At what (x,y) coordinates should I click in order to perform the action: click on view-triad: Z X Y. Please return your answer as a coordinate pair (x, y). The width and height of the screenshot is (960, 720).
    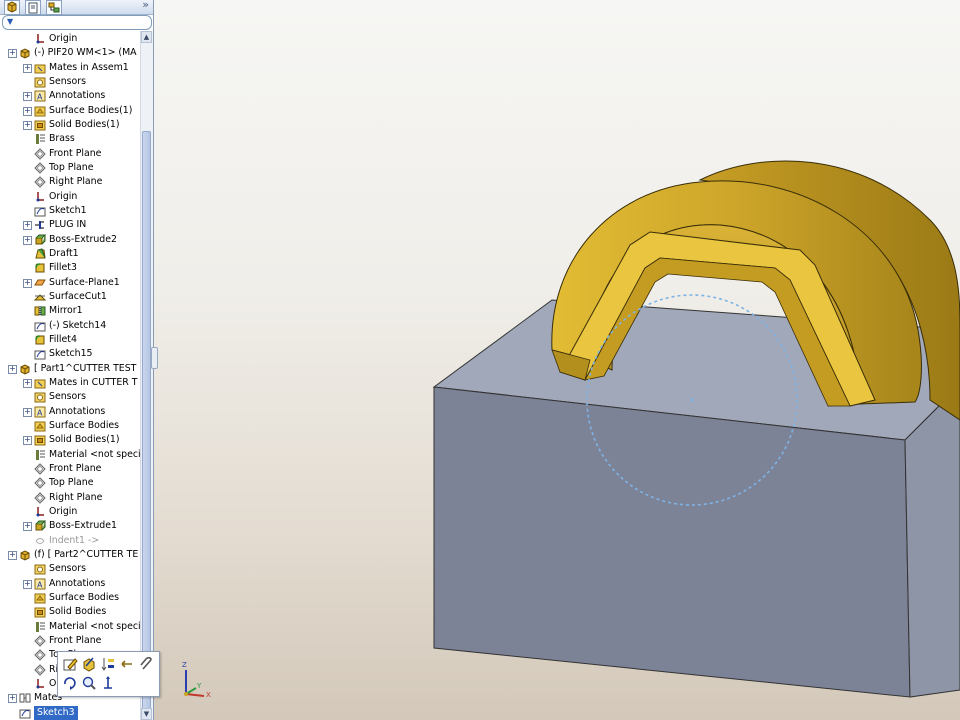
    Looking at the image, I should click on (196, 682).